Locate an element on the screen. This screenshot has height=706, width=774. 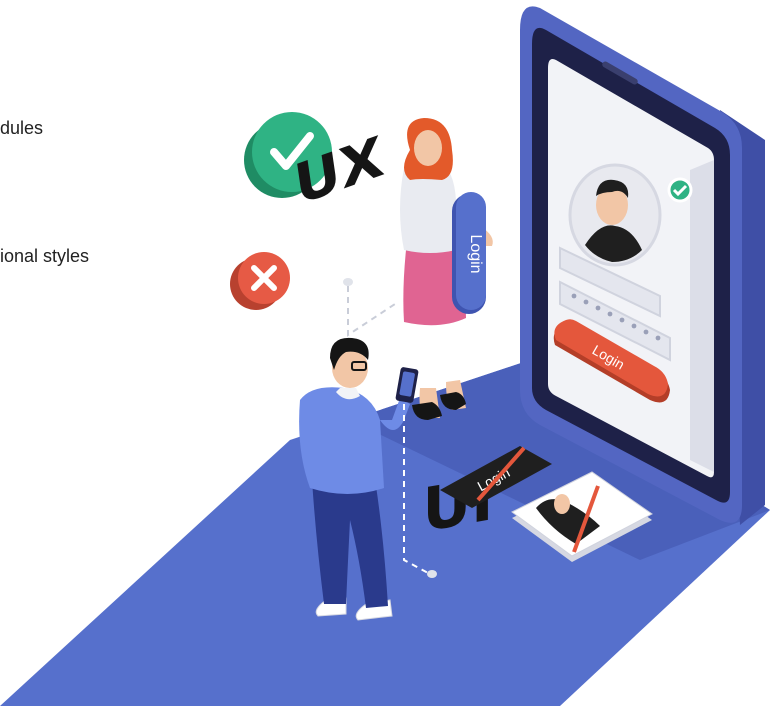
handheld-login-label: Login is located at coordinates (475, 253).